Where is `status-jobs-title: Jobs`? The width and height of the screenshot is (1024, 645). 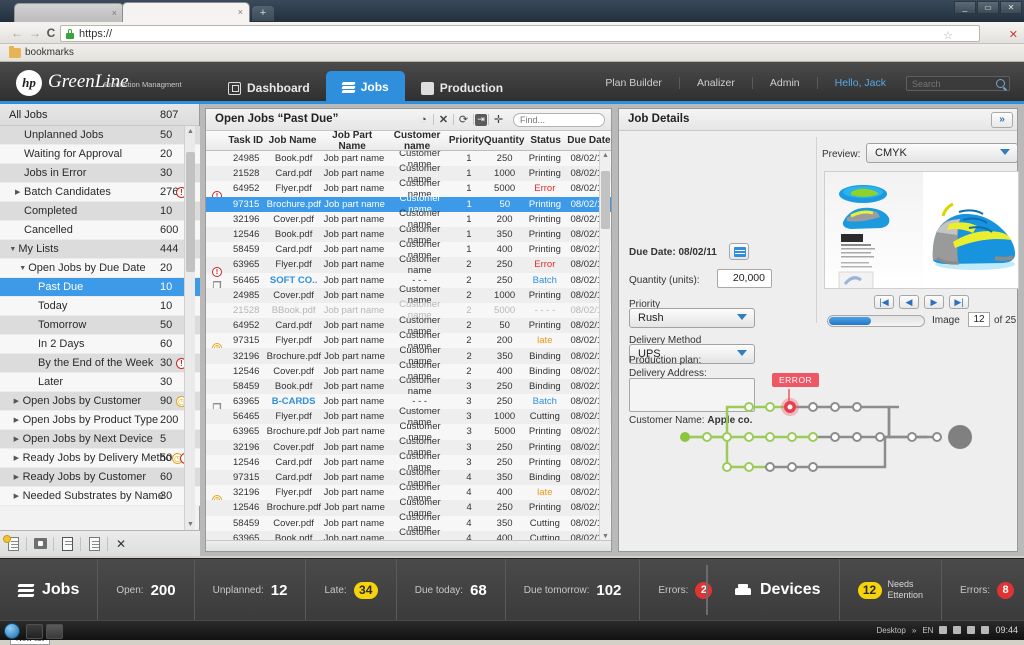
status-jobs-title: Jobs is located at coordinates (49, 590).